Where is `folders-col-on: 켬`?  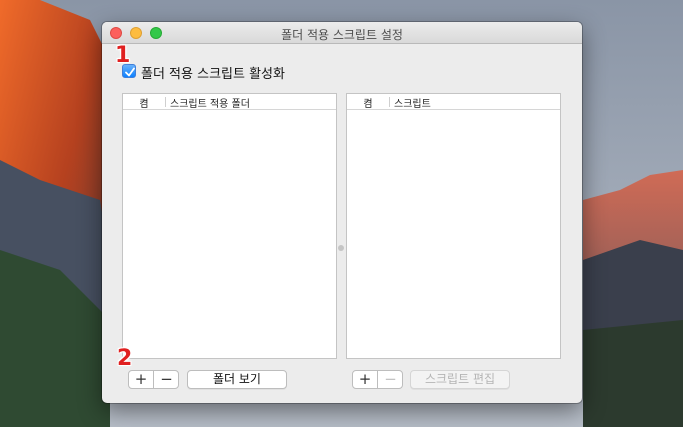 folders-col-on: 켬 is located at coordinates (144, 102).